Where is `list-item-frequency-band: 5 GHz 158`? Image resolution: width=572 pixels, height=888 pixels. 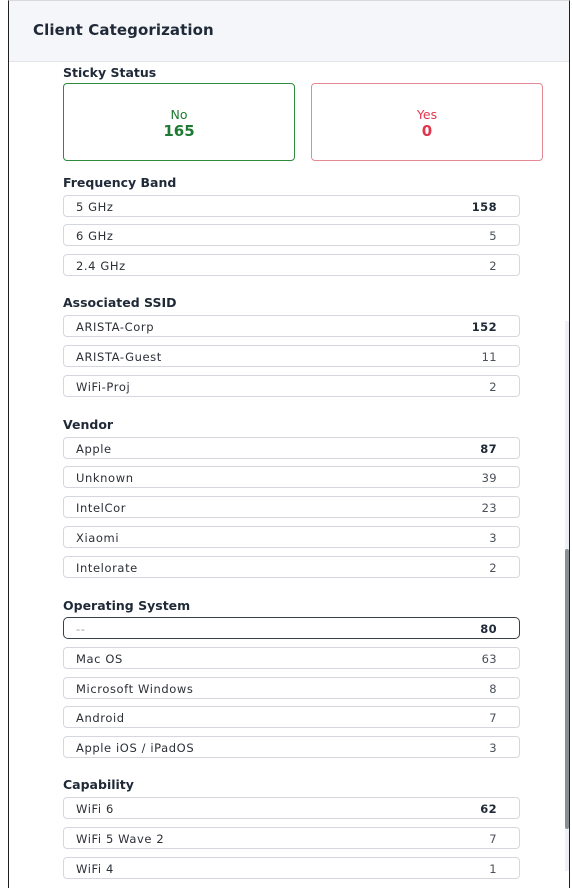 list-item-frequency-band: 5 GHz 158 is located at coordinates (291, 206).